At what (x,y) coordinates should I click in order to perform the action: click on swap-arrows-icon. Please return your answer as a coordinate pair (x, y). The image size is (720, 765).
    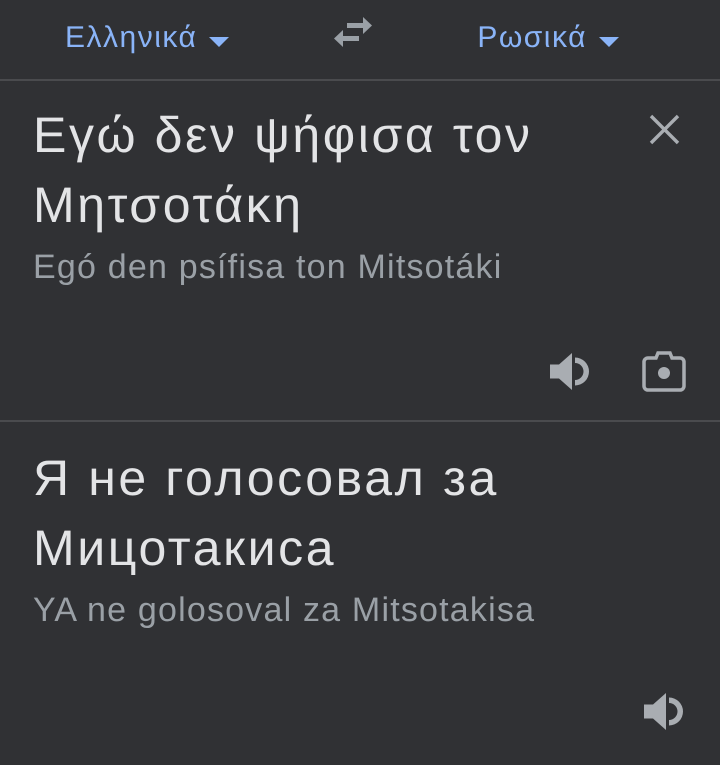
    Looking at the image, I should click on (353, 31).